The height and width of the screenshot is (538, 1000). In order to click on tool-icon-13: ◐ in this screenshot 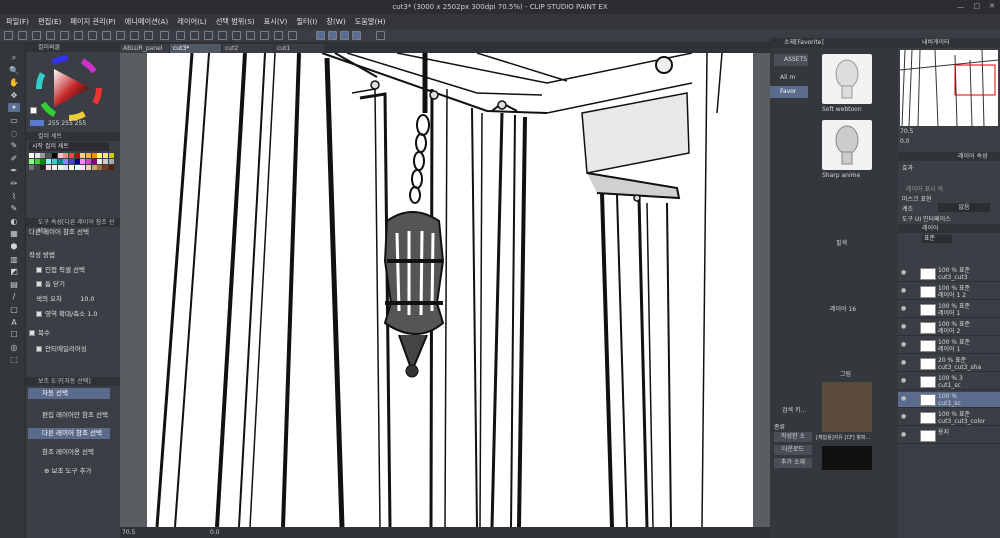, I will do `click(14, 221)`.